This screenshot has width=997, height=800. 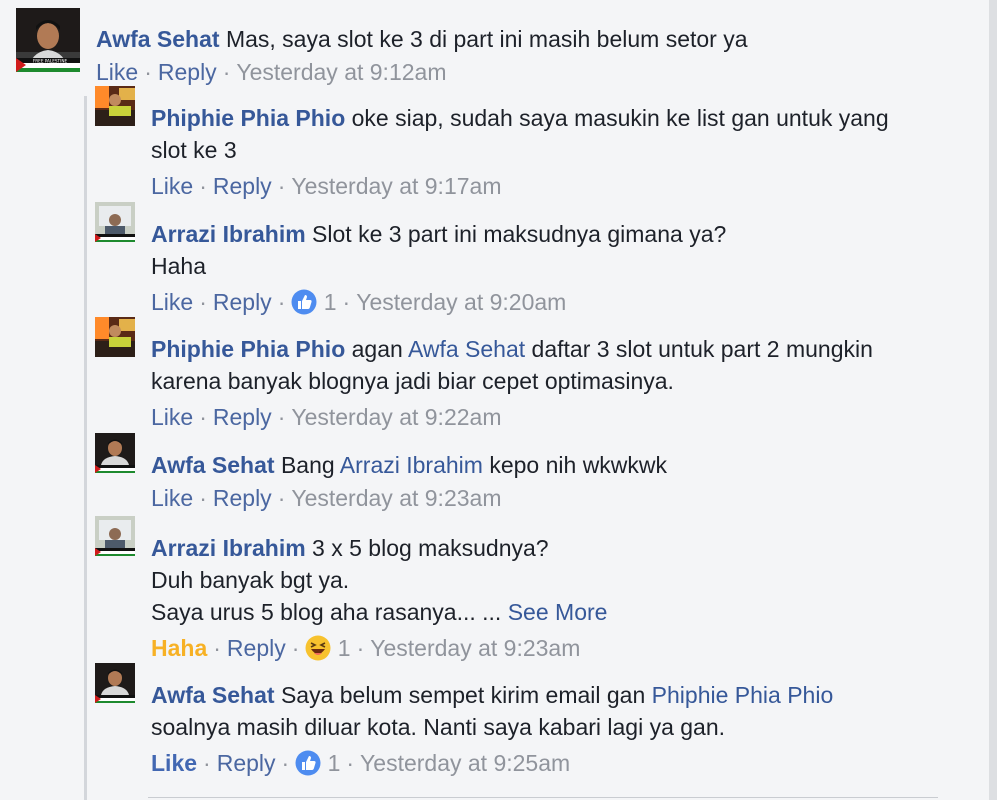 I want to click on haha-button: Haha, so click(x=179, y=648).